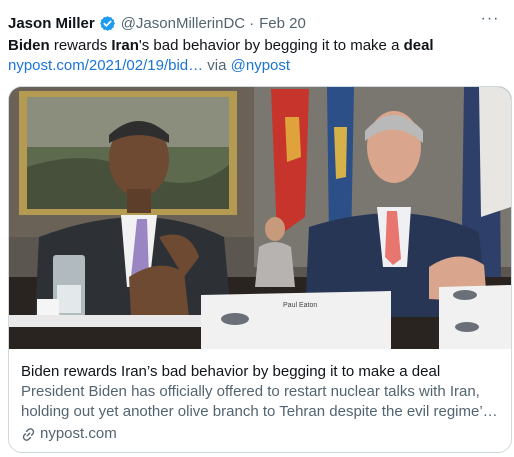  I want to click on tweet-header: Jason Miller @JasonMillerinDC · Feb 20, so click(157, 23).